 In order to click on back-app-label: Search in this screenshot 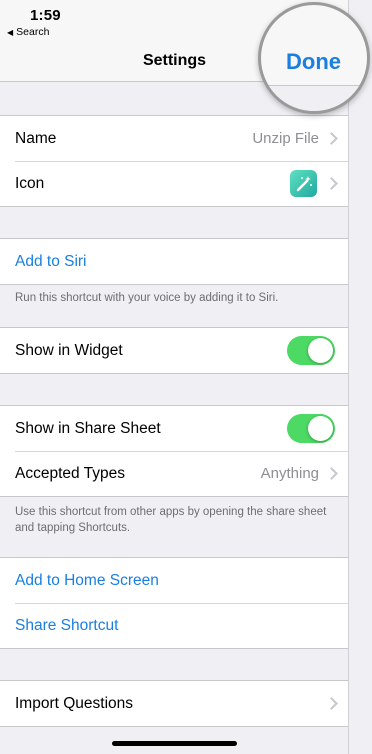, I will do `click(33, 32)`.